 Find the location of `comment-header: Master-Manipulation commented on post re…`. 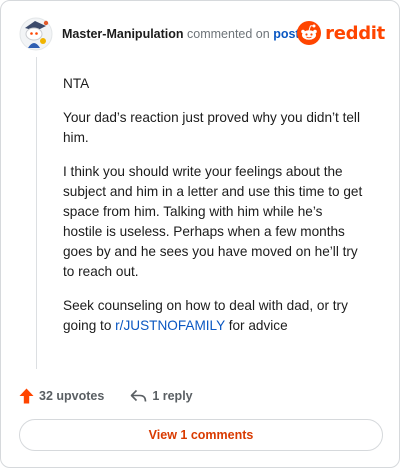

comment-header: Master-Manipulation commented on post re… is located at coordinates (202, 35).